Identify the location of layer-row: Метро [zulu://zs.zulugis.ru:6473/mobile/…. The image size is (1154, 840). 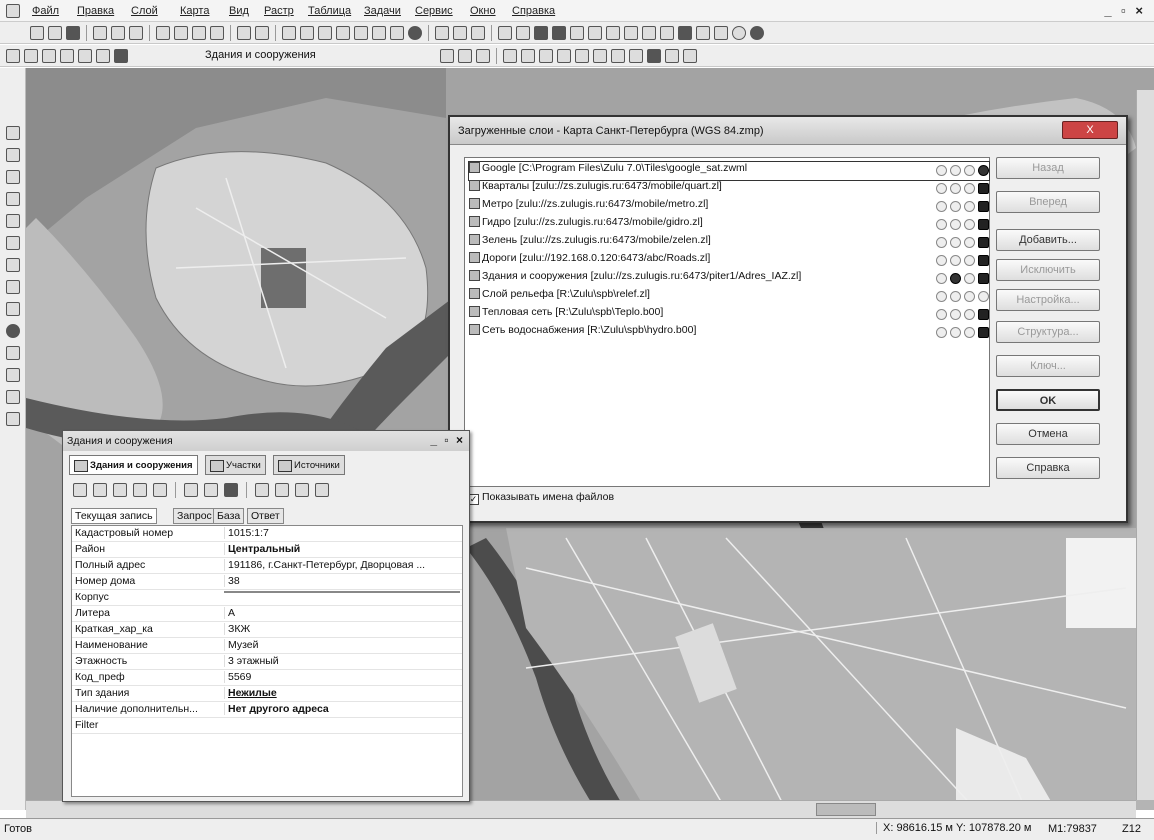
(729, 207).